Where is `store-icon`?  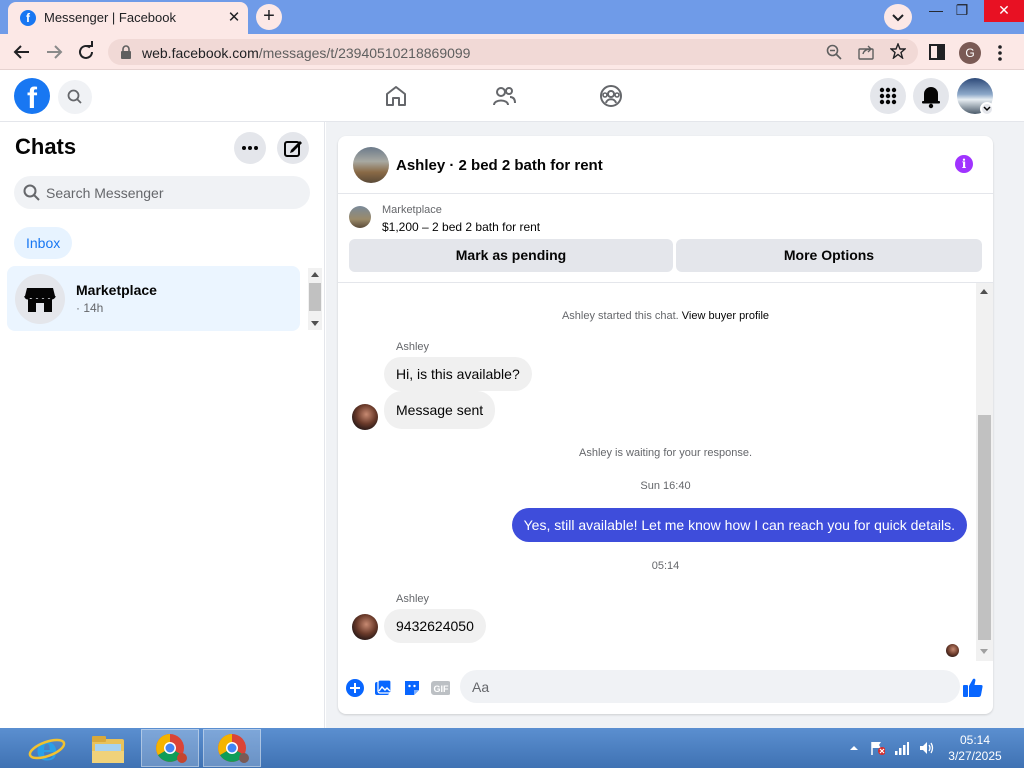
store-icon is located at coordinates (40, 300).